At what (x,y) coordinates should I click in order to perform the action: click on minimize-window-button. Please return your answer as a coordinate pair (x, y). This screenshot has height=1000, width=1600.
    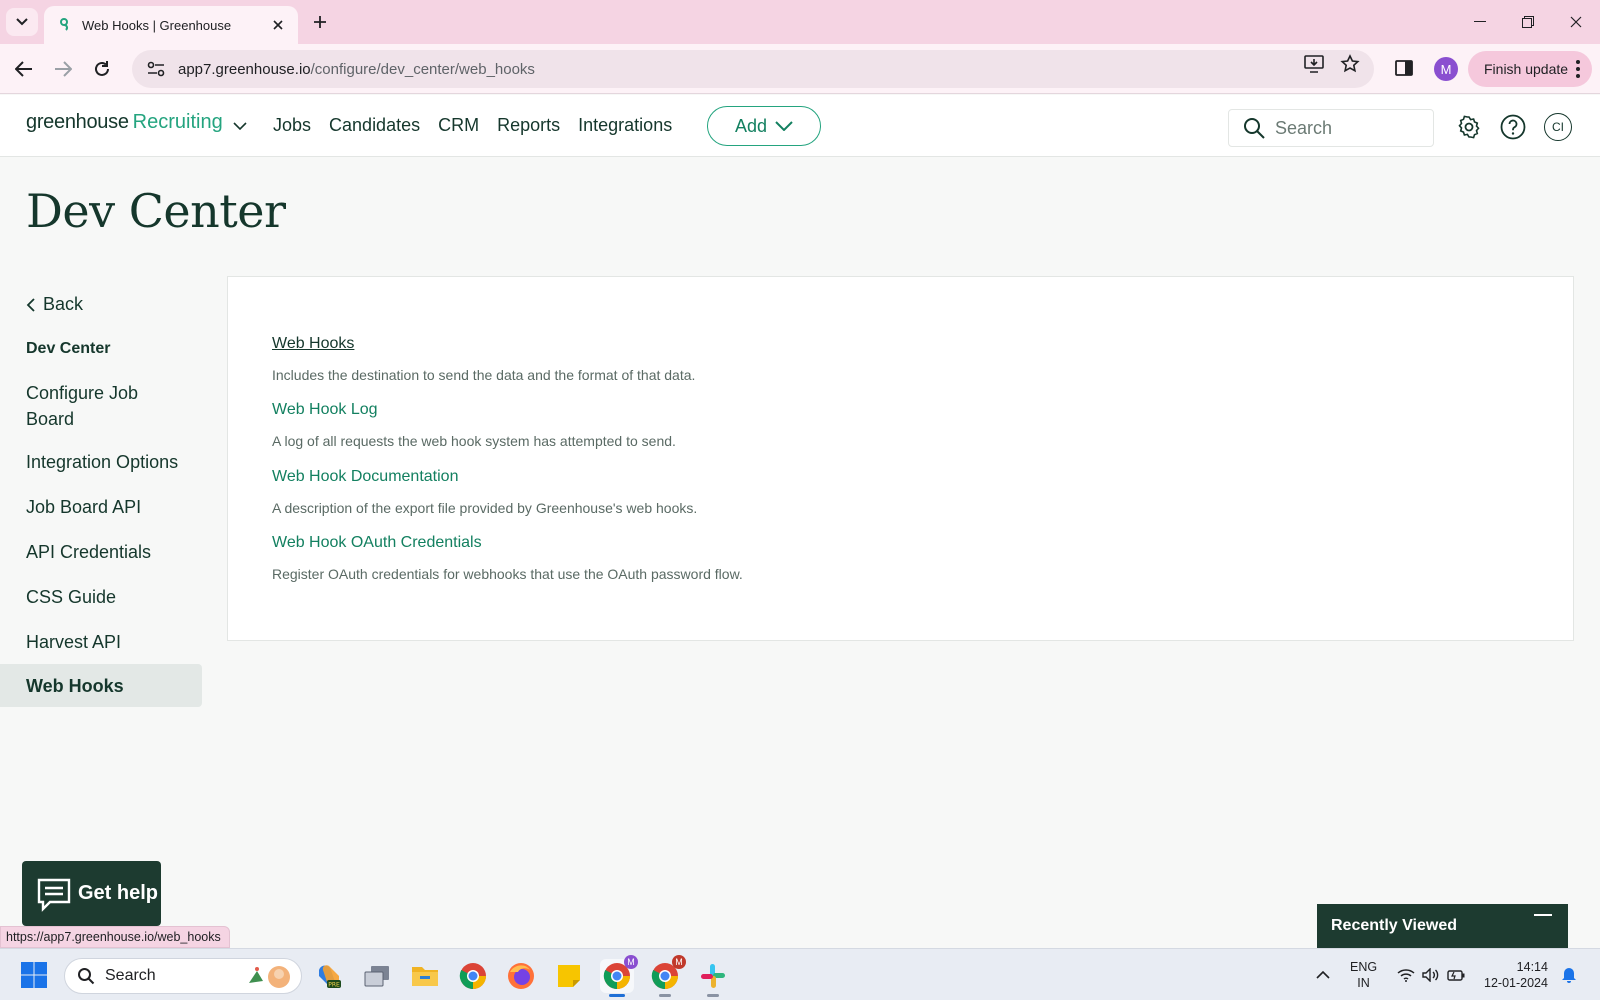
    Looking at the image, I should click on (1480, 22).